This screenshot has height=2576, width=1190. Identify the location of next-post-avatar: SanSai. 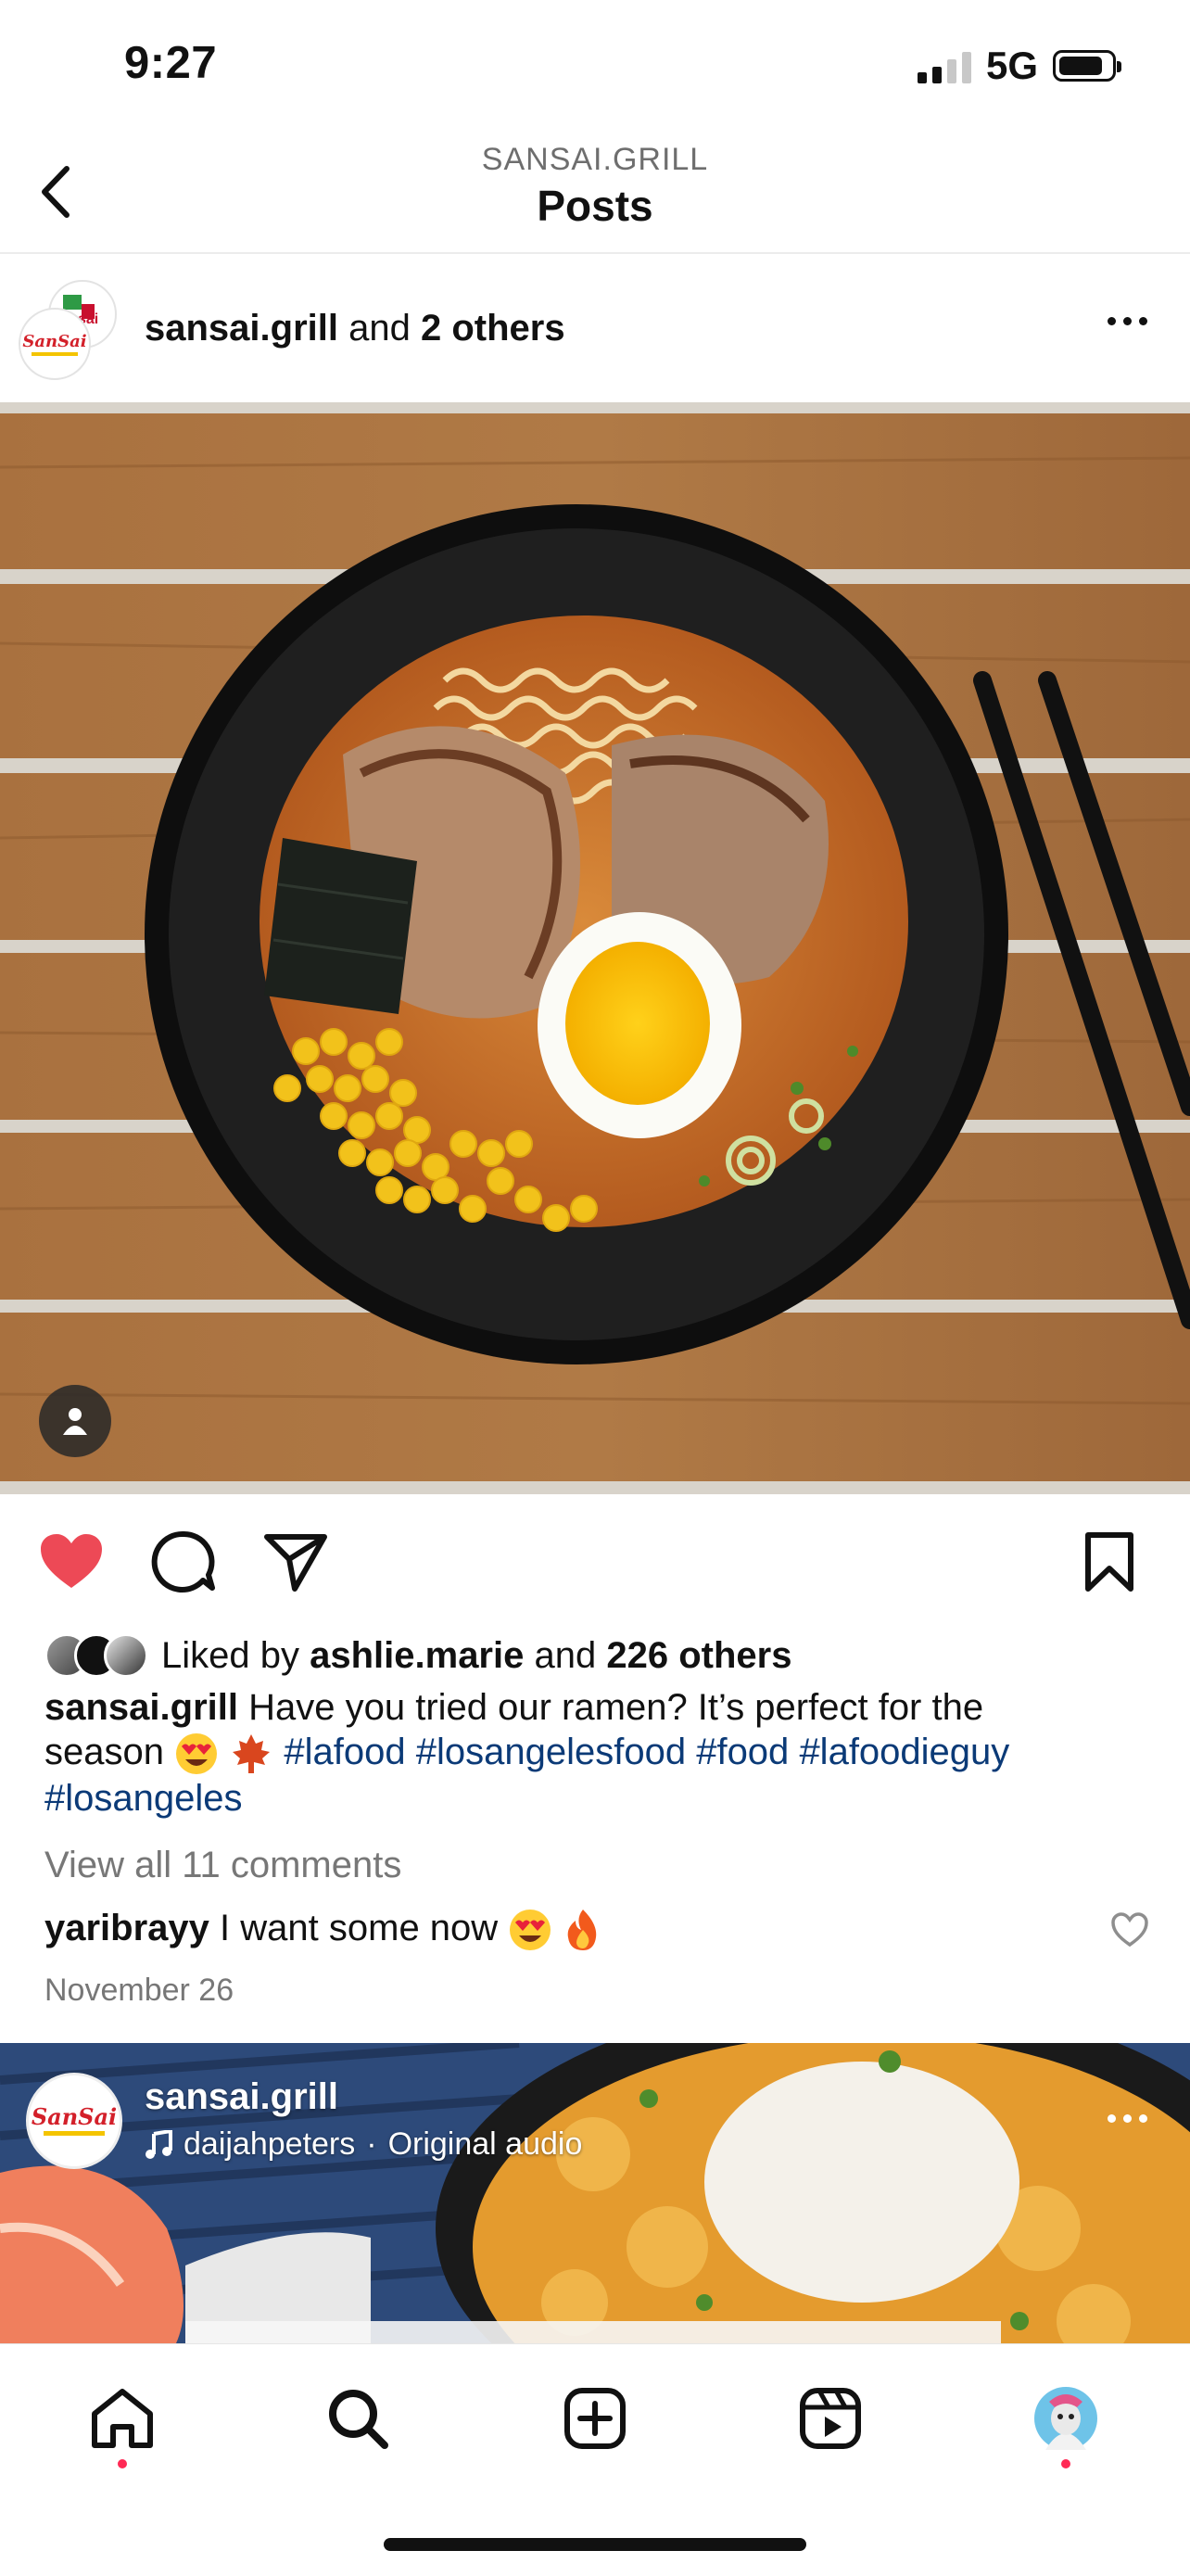
(74, 2121).